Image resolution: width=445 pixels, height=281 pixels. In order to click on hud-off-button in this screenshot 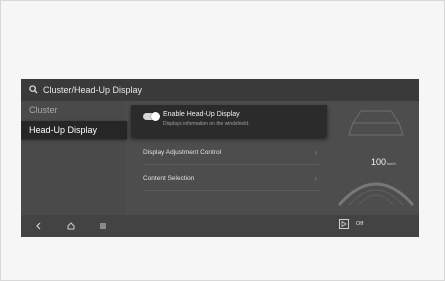, I will do `click(344, 224)`.